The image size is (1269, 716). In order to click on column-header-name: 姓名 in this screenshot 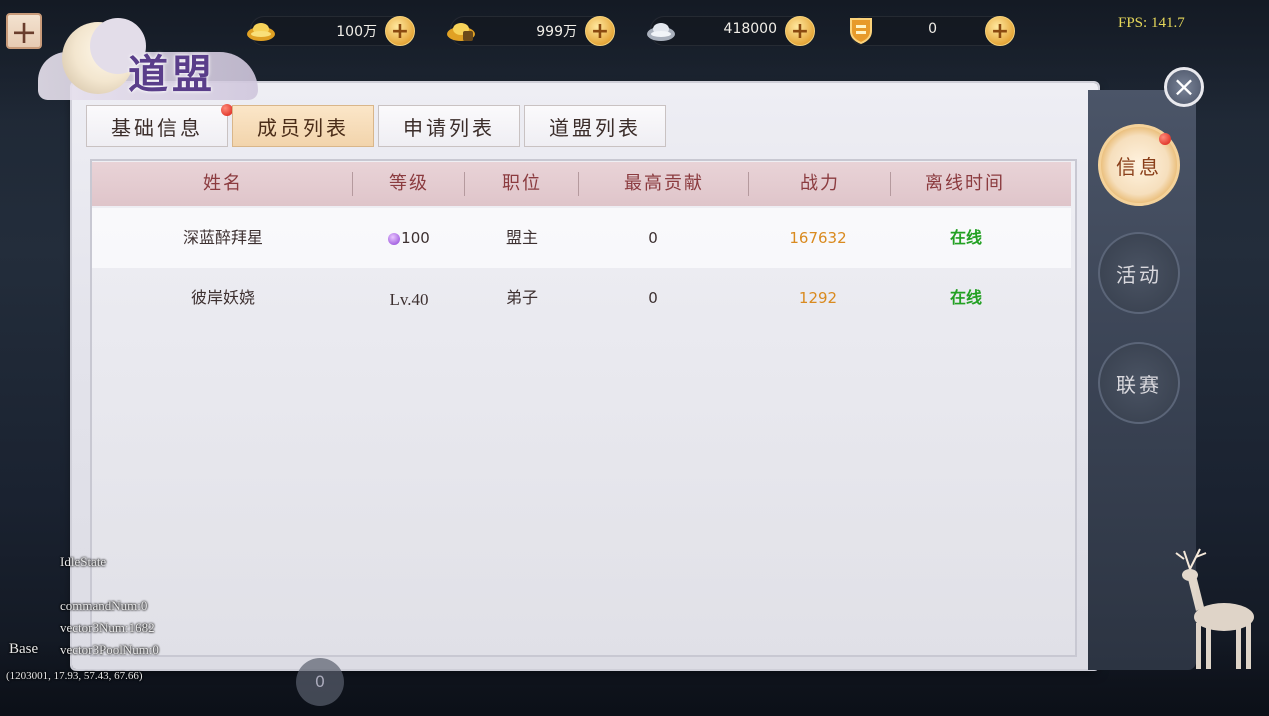, I will do `click(223, 183)`.